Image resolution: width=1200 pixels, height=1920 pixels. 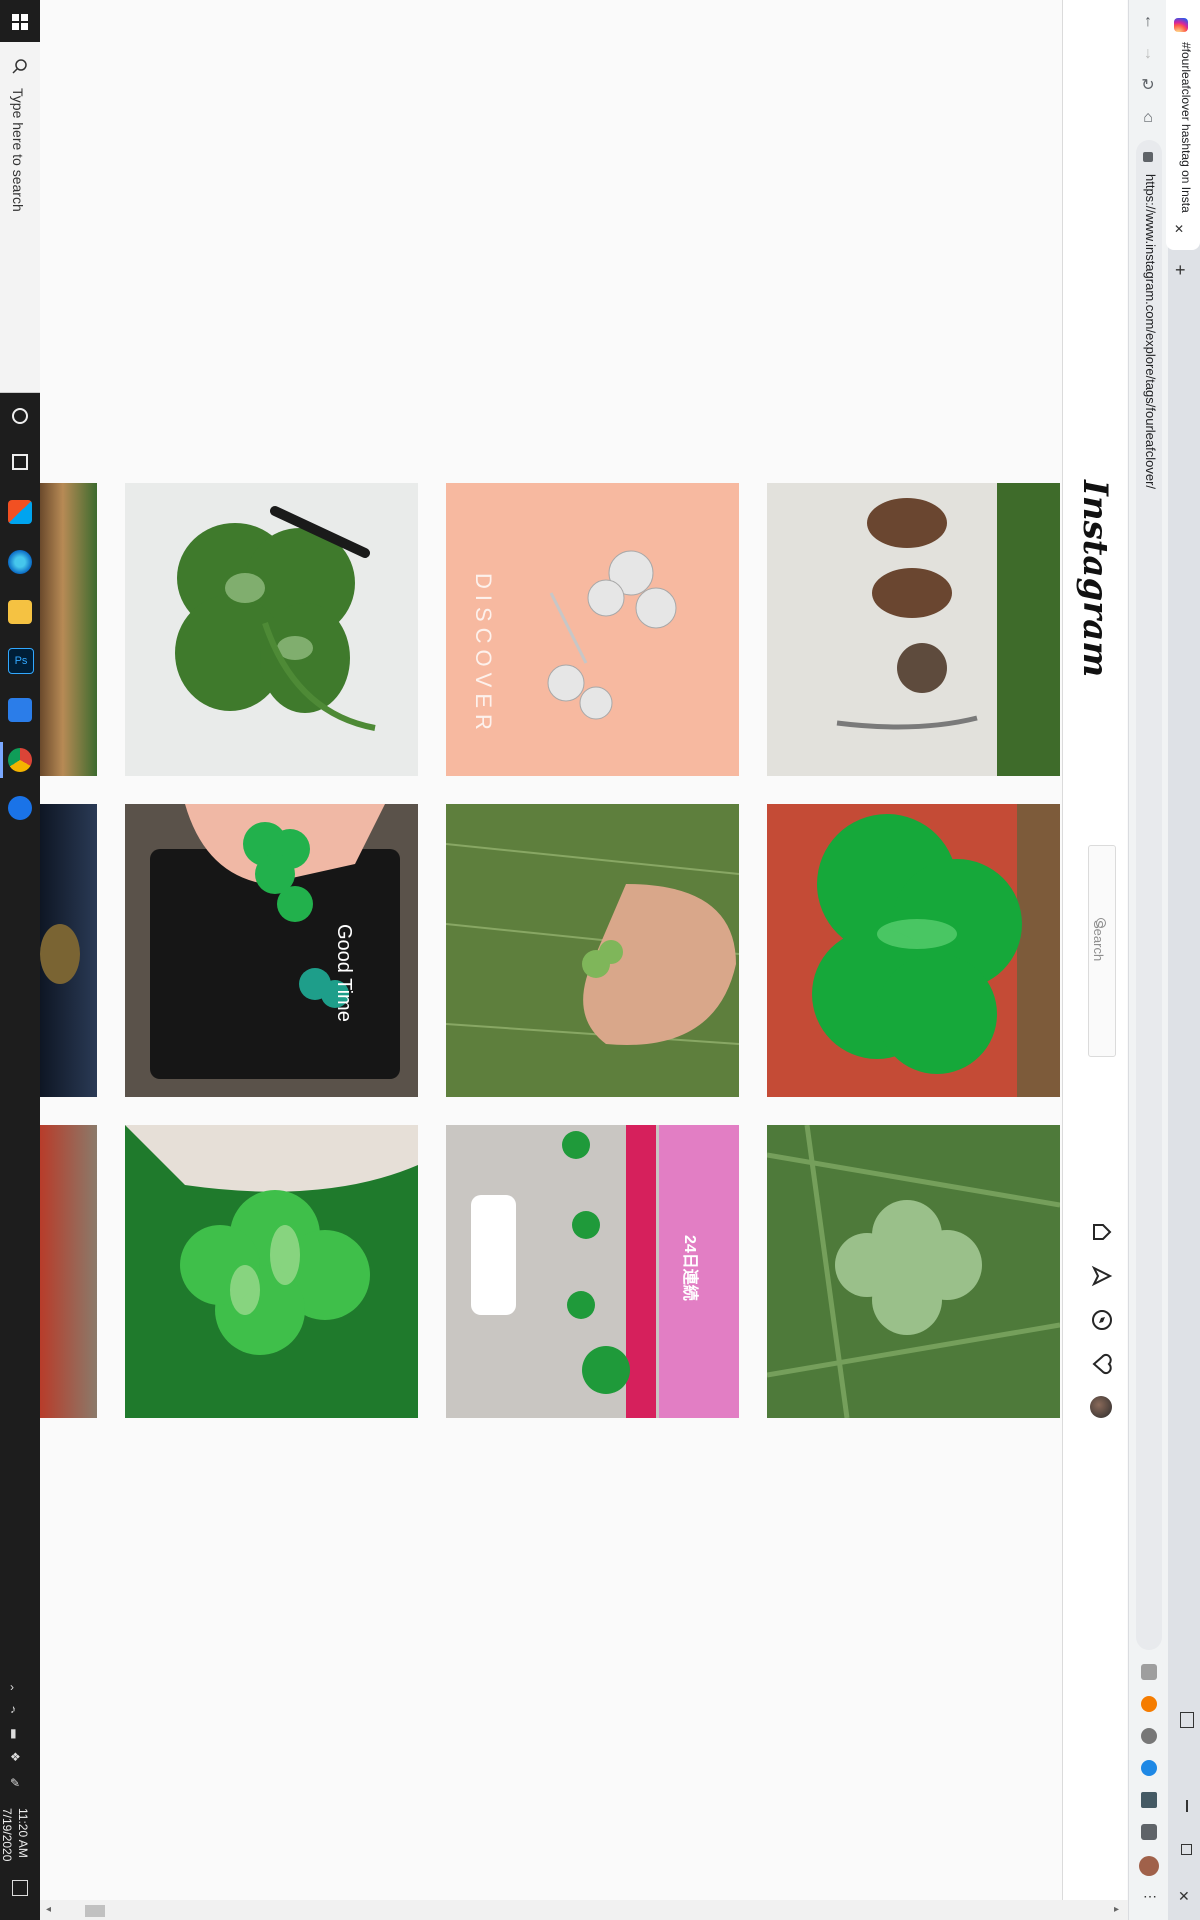 I want to click on battery-icon: ▮, so click(x=20, y=1734).